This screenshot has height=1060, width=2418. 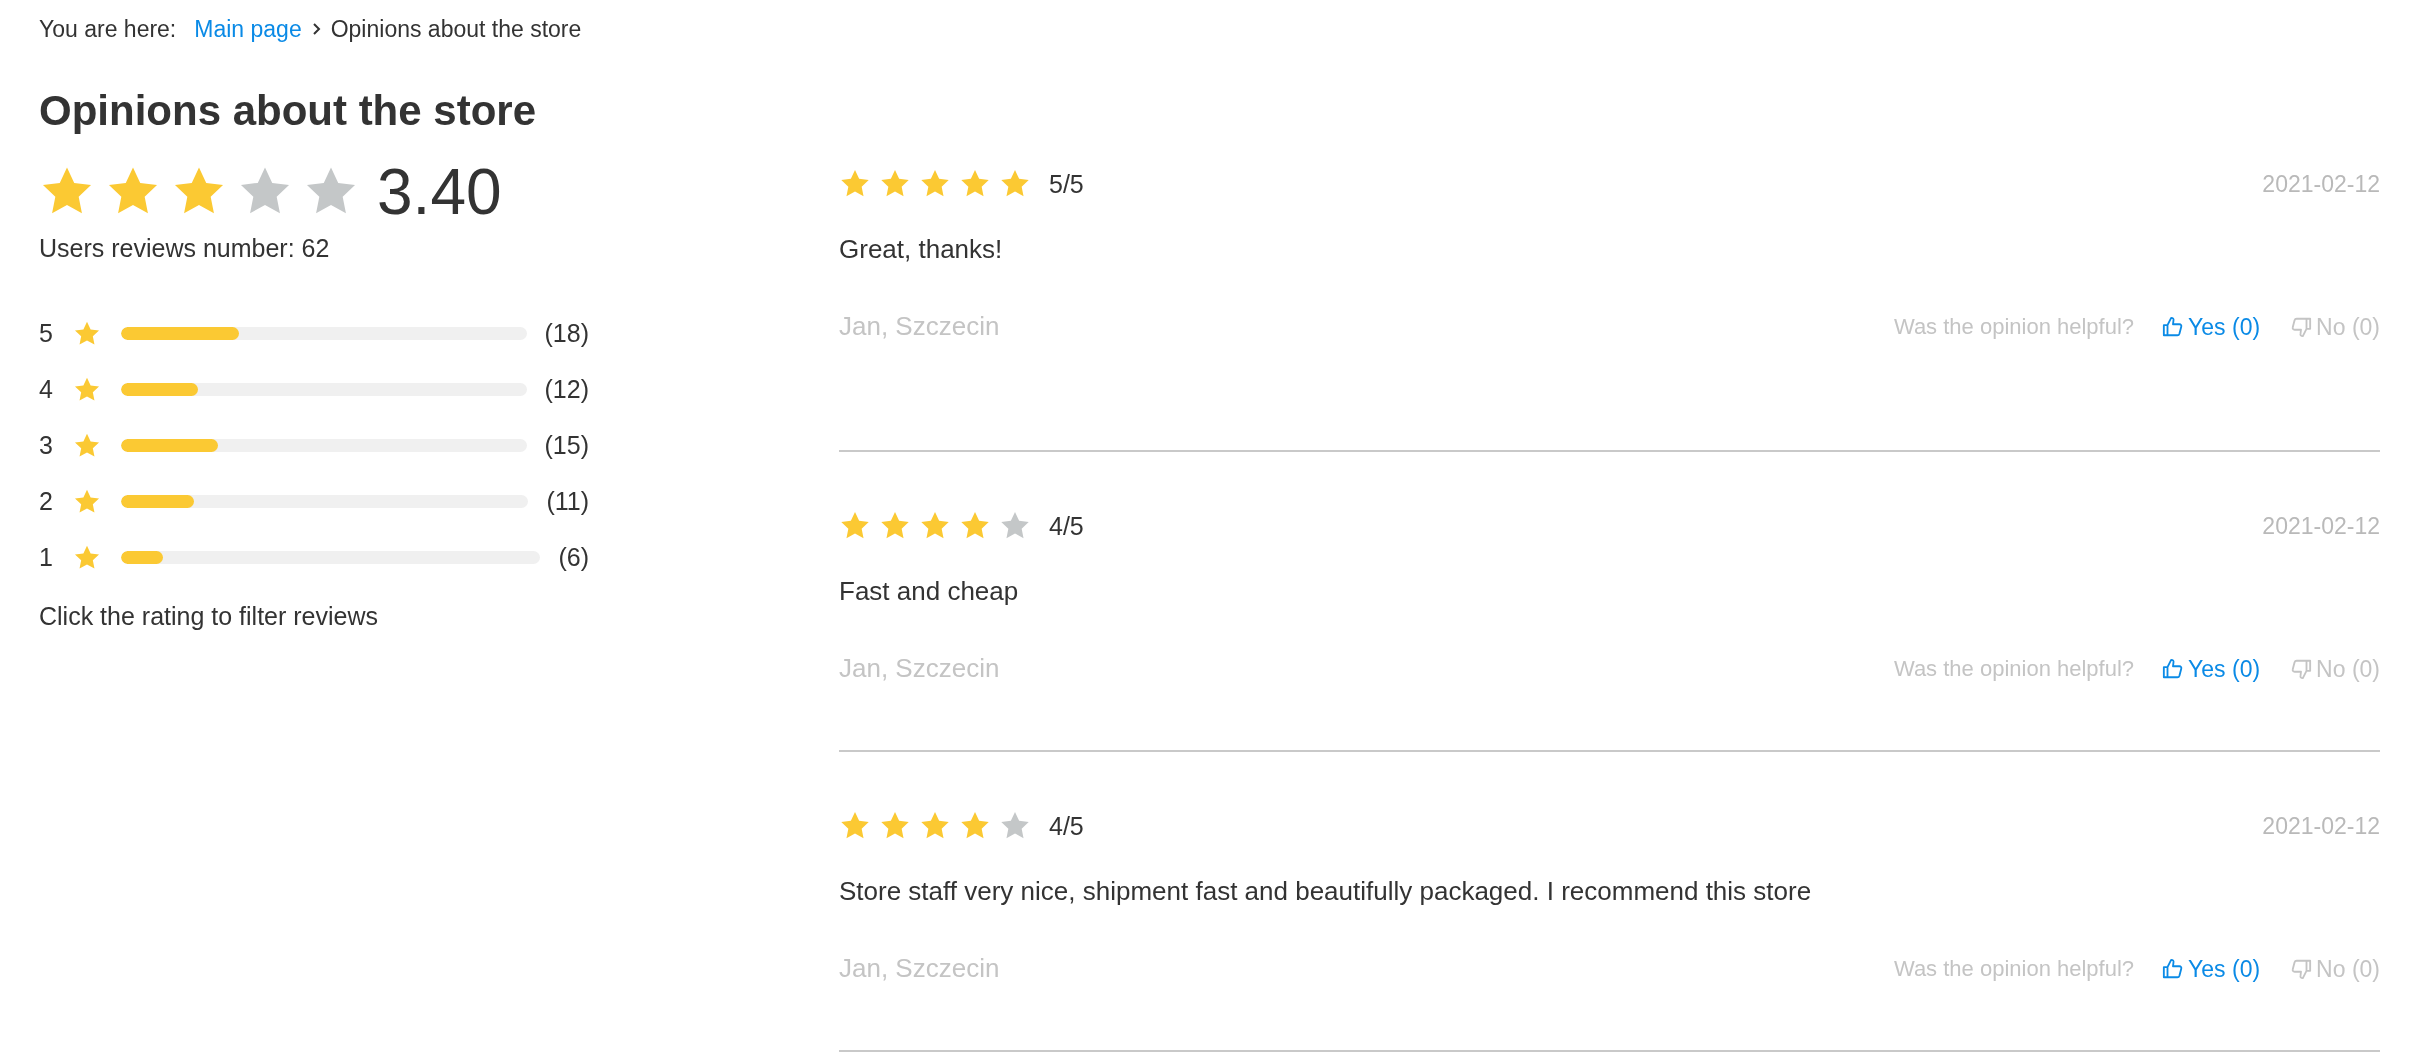 What do you see at coordinates (566, 390) in the screenshot?
I see `rating-count: (12)` at bounding box center [566, 390].